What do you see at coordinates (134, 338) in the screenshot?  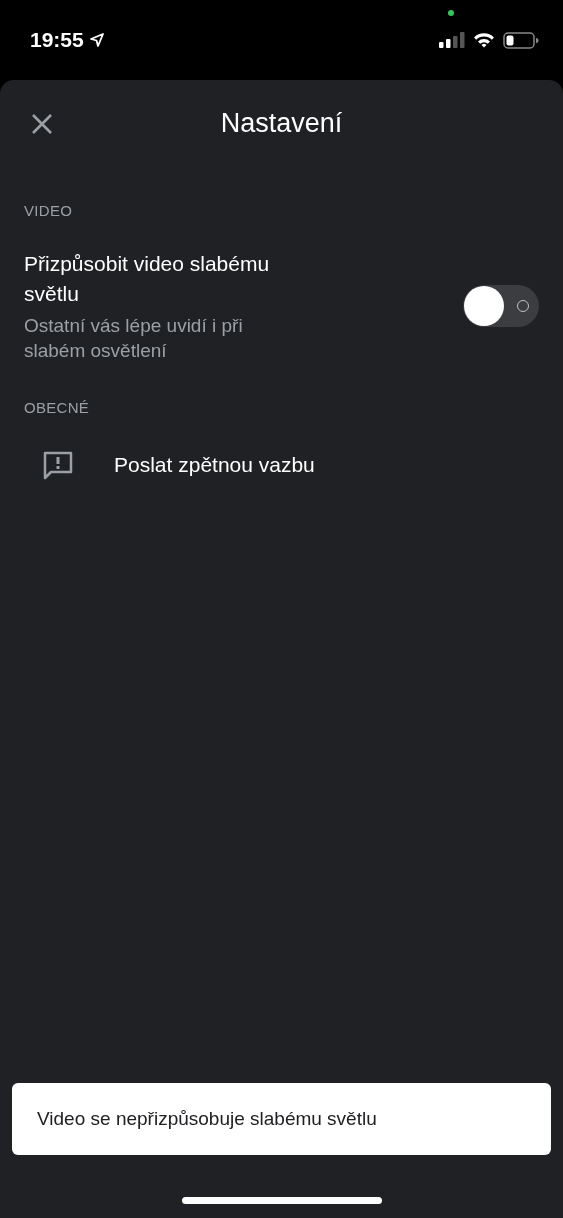 I see `setting-description: Ostatní vás lépe uvidí i při slabém osvětlení` at bounding box center [134, 338].